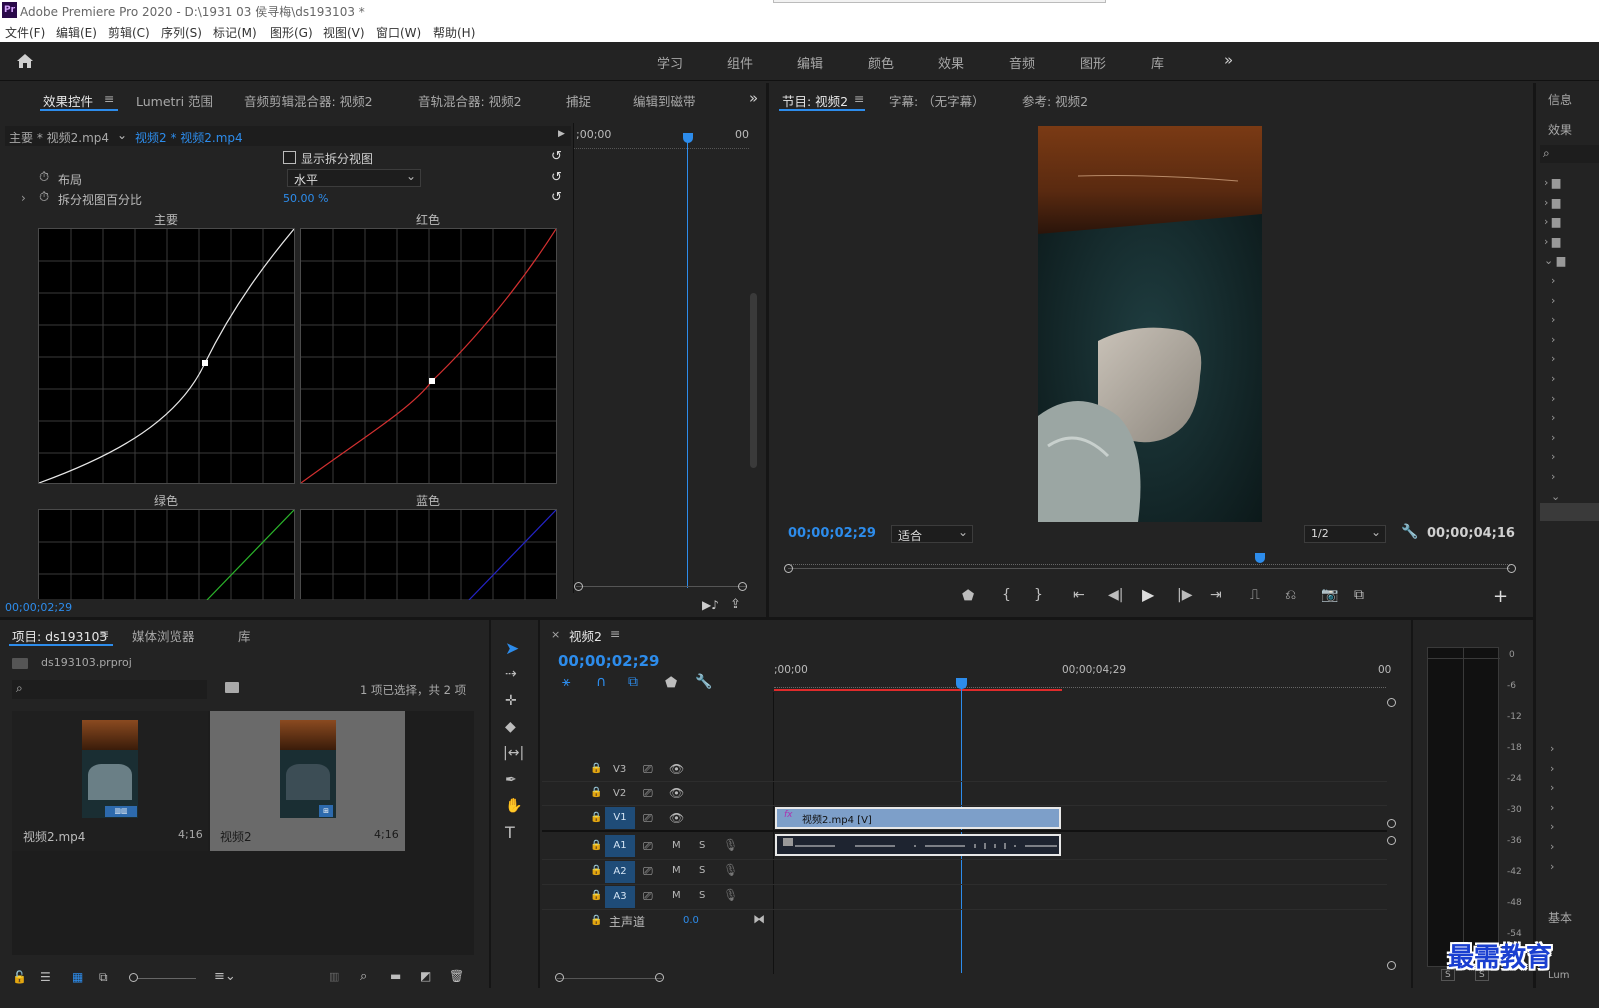 Image resolution: width=1599 pixels, height=1008 pixels. What do you see at coordinates (691, 920) in the screenshot?
I see `master-volume-value: 0.0` at bounding box center [691, 920].